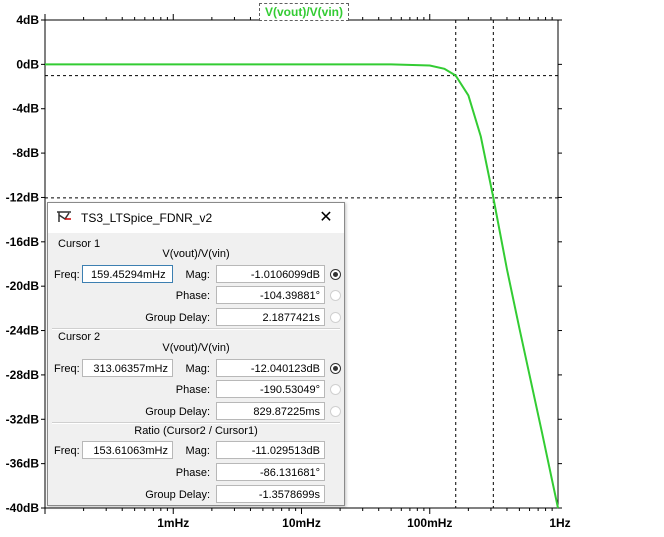 Image resolution: width=664 pixels, height=537 pixels. What do you see at coordinates (335, 411) in the screenshot?
I see `cursor2-gd-radio` at bounding box center [335, 411].